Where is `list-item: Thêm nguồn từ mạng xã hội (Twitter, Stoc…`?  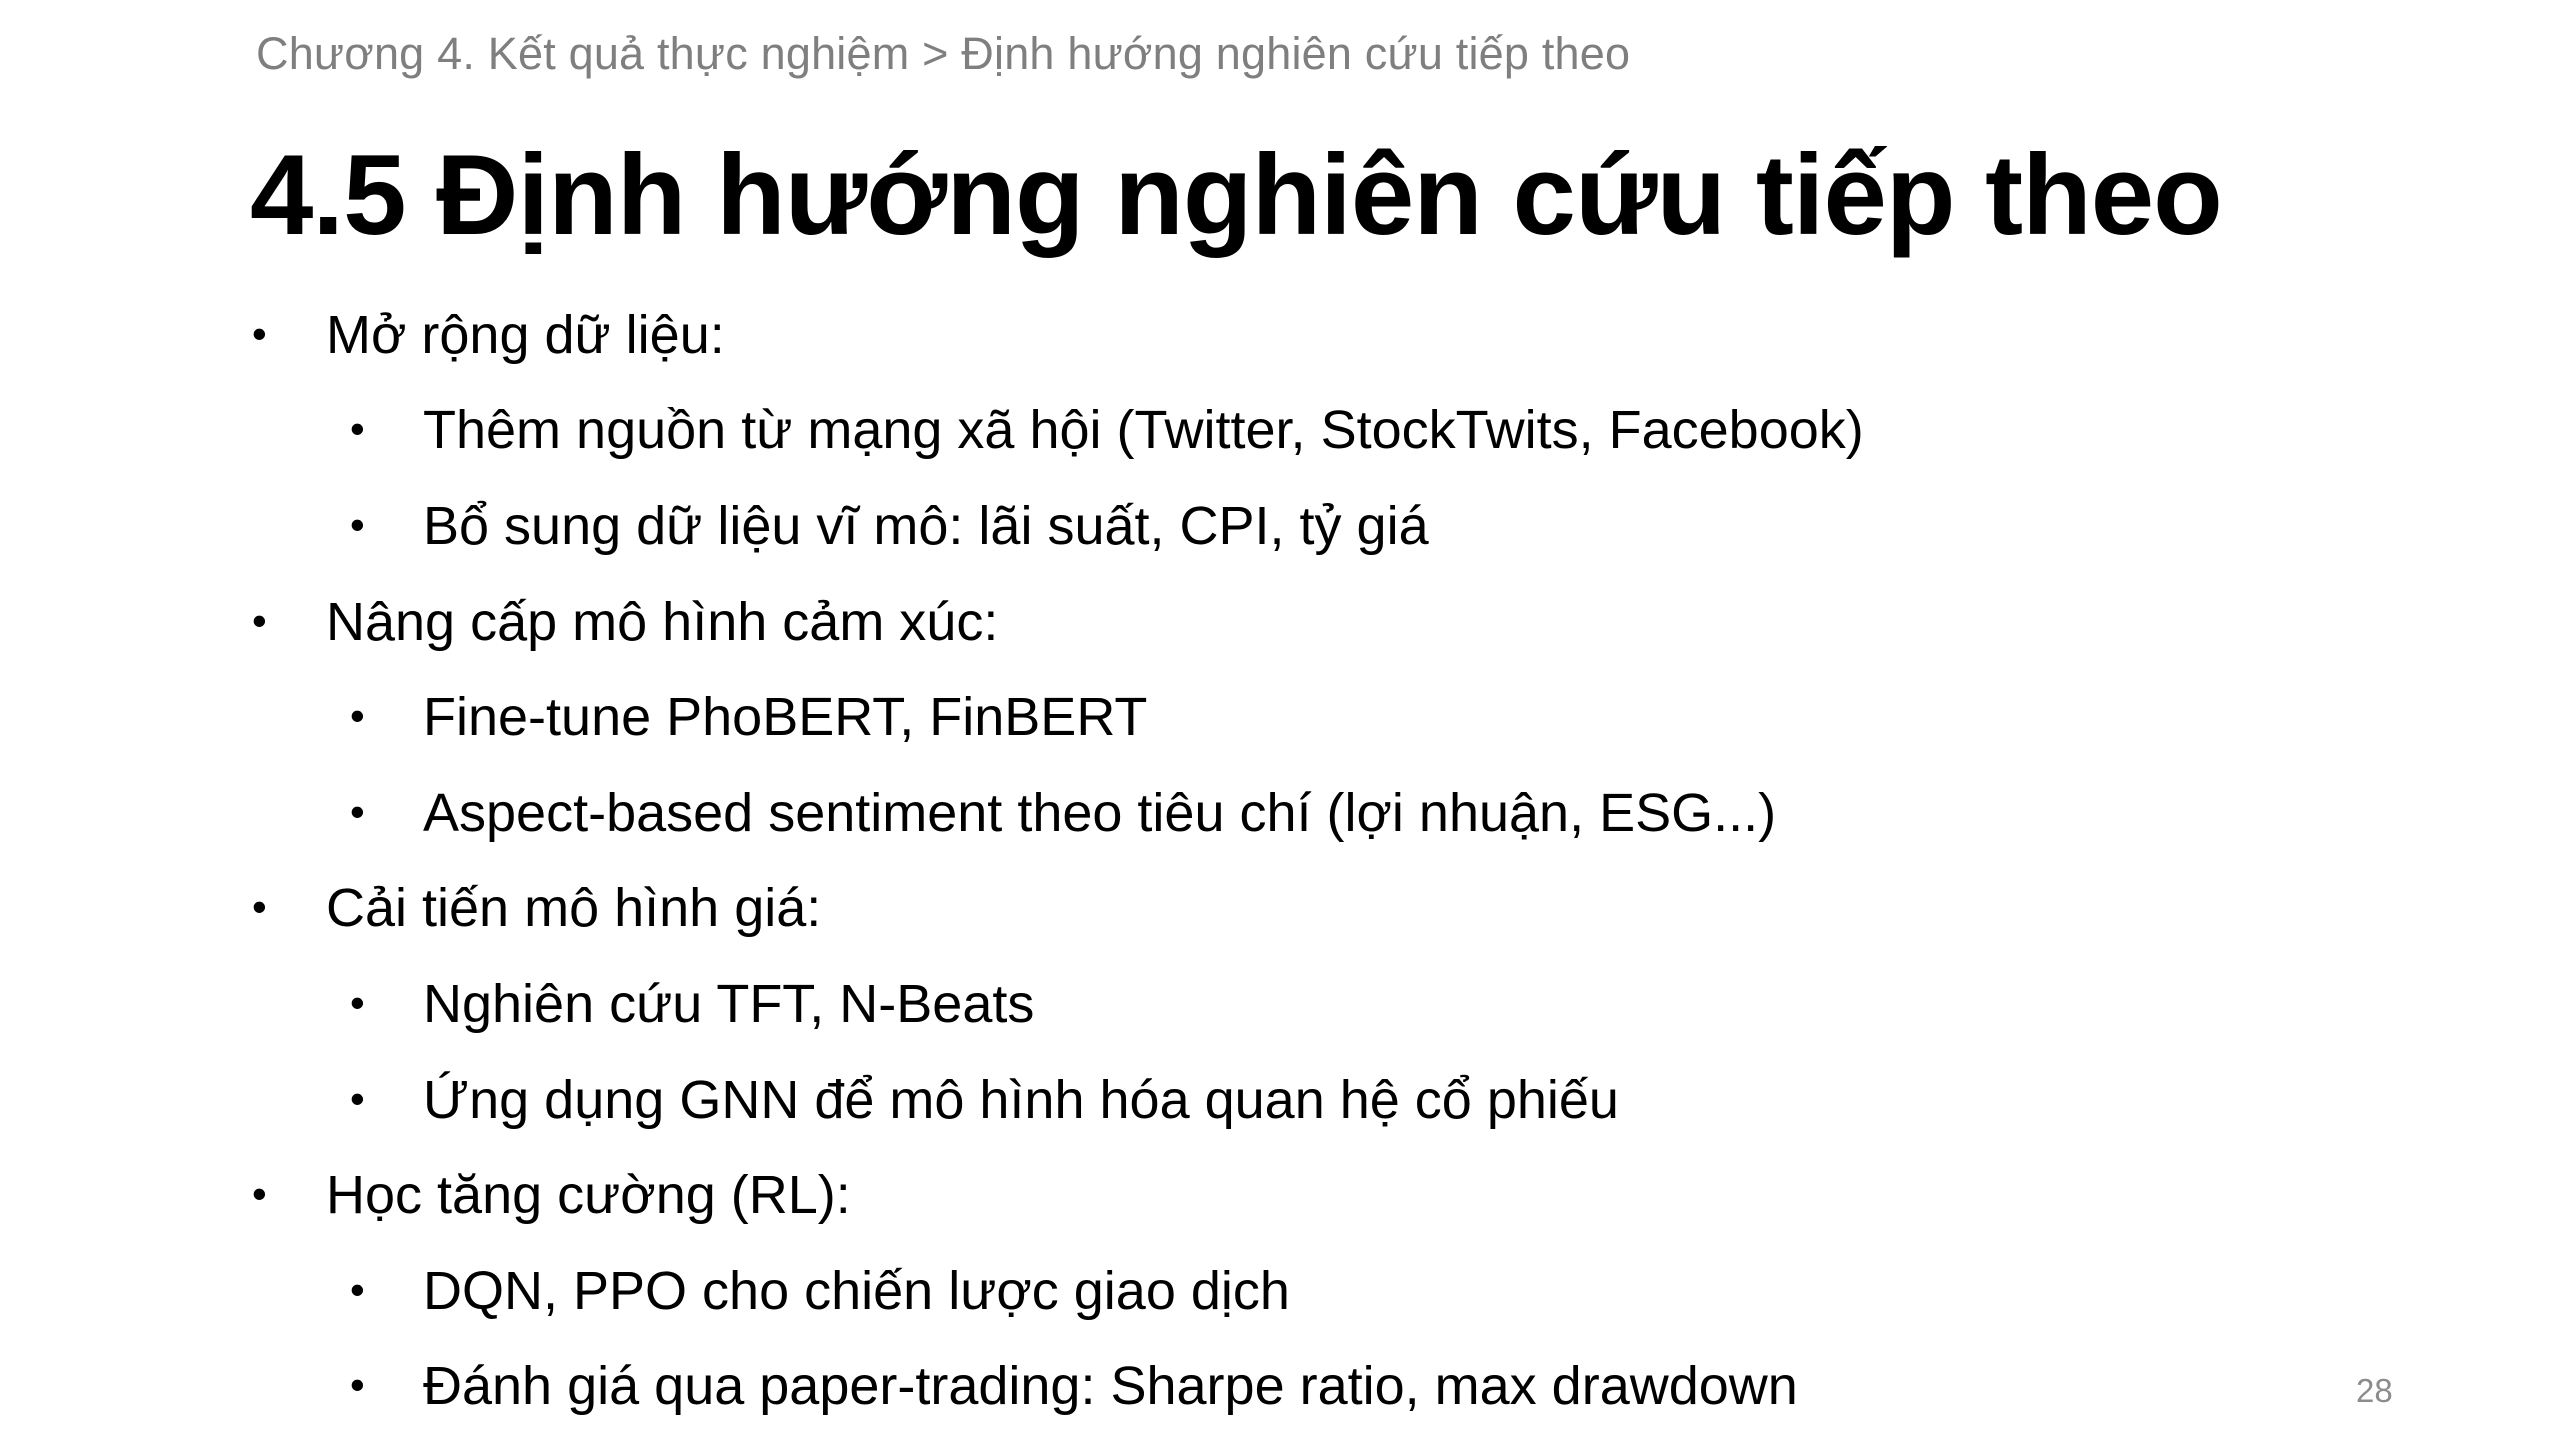 list-item: Thêm nguồn từ mạng xã hội (Twitter, Stoc… is located at coordinates (1143, 430).